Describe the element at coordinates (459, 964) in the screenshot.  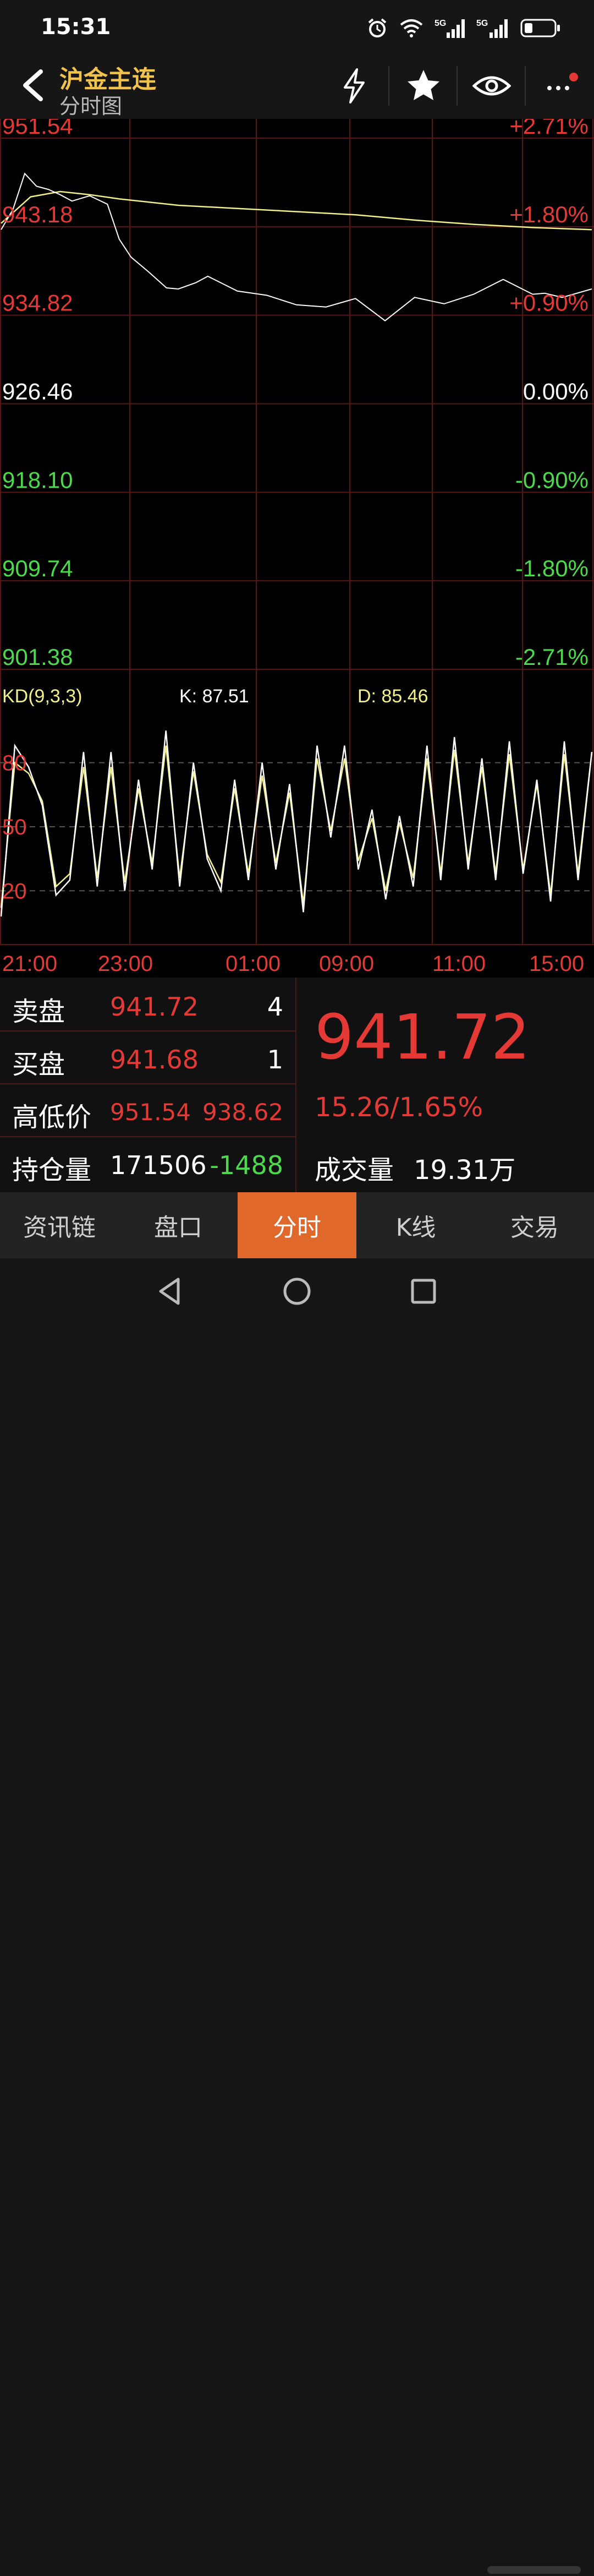
I see `time-axis-label: 11:00` at that location.